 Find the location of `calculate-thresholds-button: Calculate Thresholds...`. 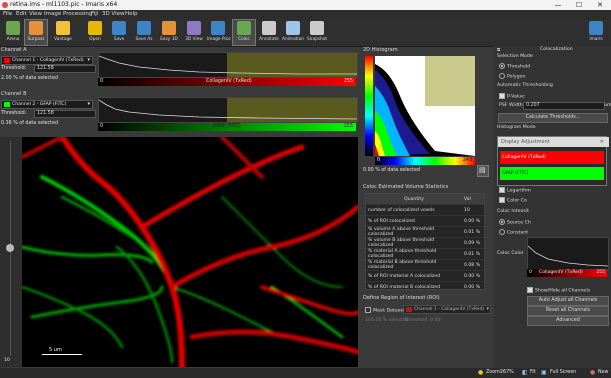

calculate-thresholds-button: Calculate Thresholds... is located at coordinates (553, 118).